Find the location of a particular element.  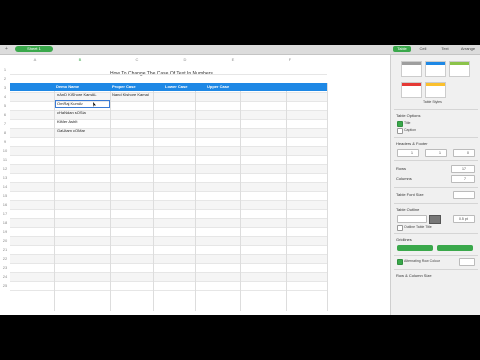

table-styles-label: Table Styles is located at coordinates (432, 102).